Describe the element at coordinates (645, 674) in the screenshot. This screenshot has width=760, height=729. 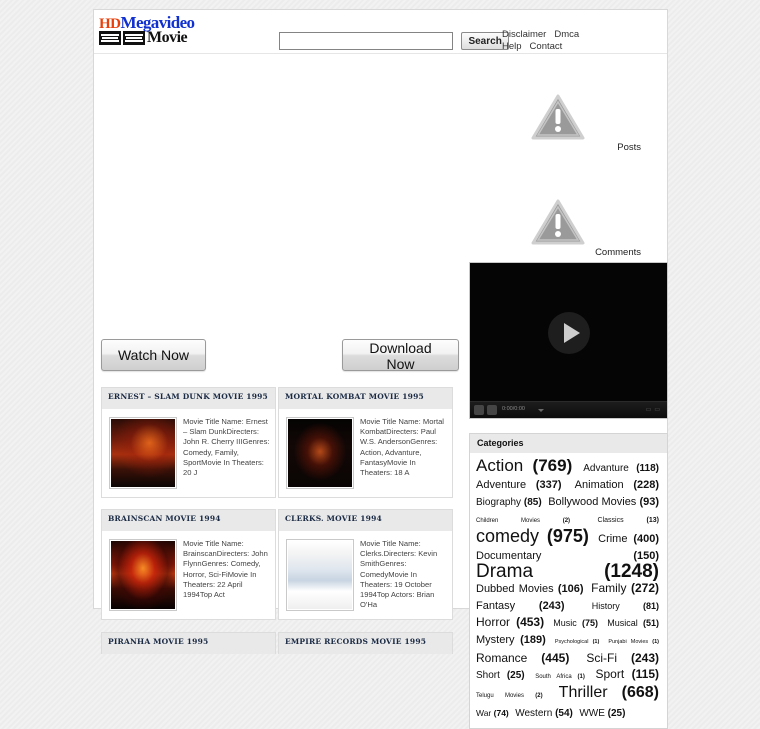
I see `category-count: (115)` at that location.